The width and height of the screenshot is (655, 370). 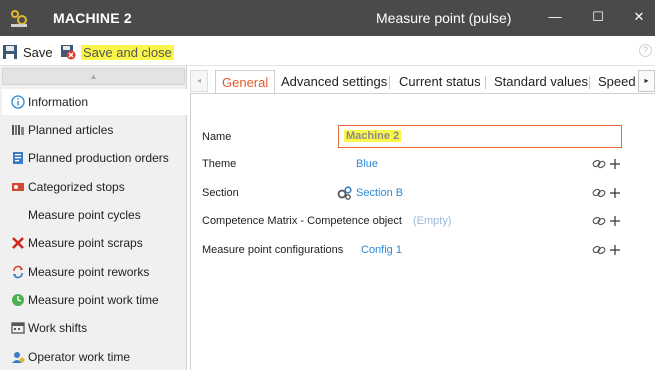 I want to click on sidebar-item-measure-point-reworks: Measure point reworks, so click(x=94, y=272).